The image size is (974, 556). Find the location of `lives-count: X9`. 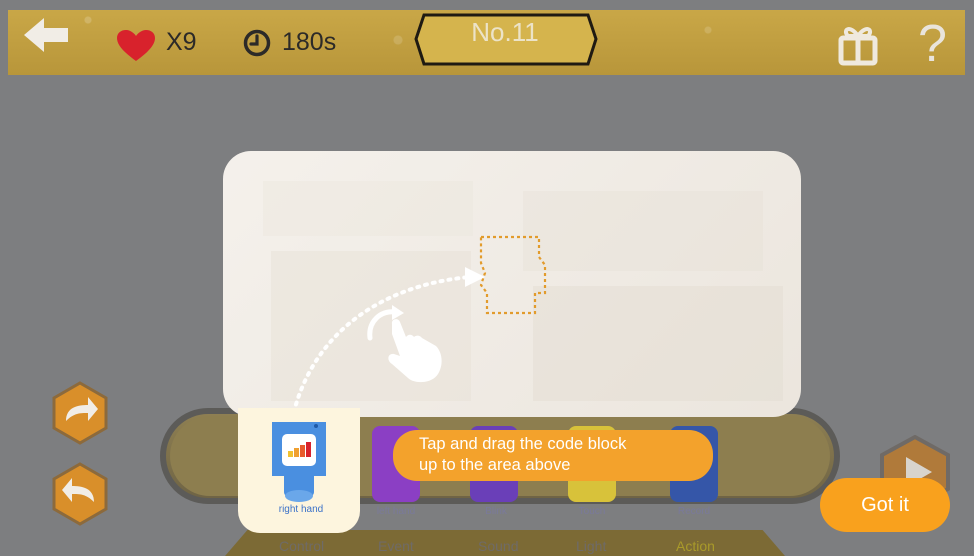

lives-count: X9 is located at coordinates (181, 42).